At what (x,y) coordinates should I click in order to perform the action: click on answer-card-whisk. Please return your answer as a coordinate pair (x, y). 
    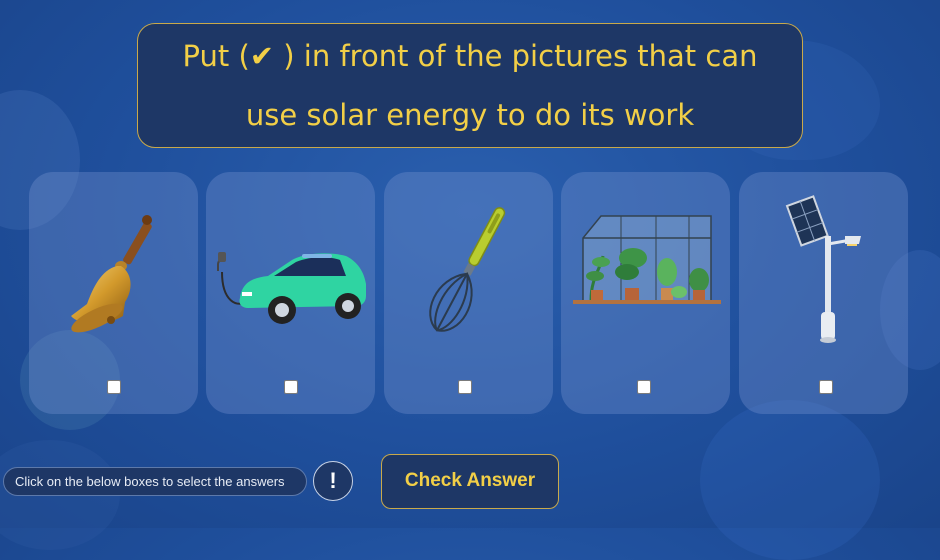
    Looking at the image, I should click on (468, 293).